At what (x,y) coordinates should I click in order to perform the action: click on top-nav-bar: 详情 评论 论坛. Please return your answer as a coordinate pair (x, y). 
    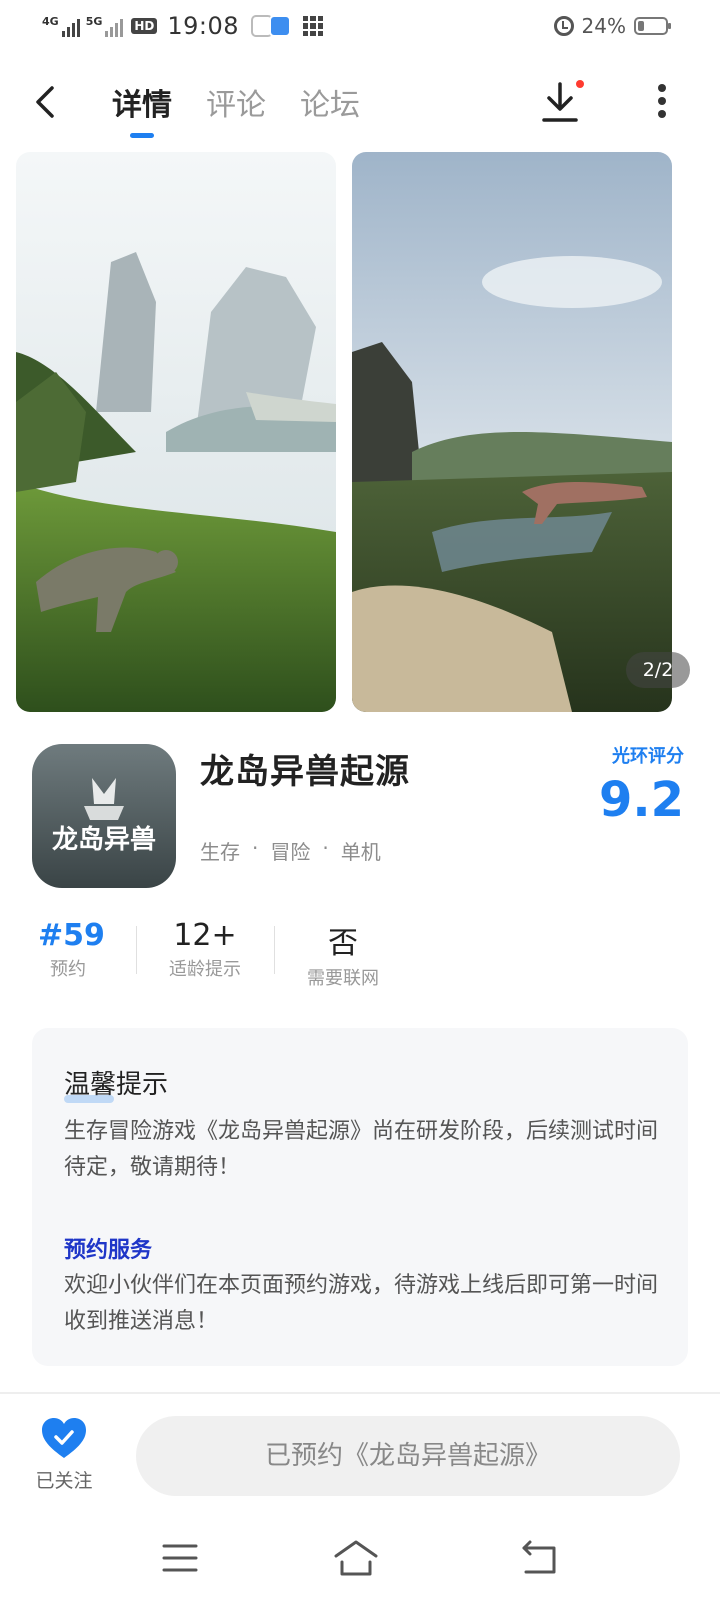
    Looking at the image, I should click on (360, 104).